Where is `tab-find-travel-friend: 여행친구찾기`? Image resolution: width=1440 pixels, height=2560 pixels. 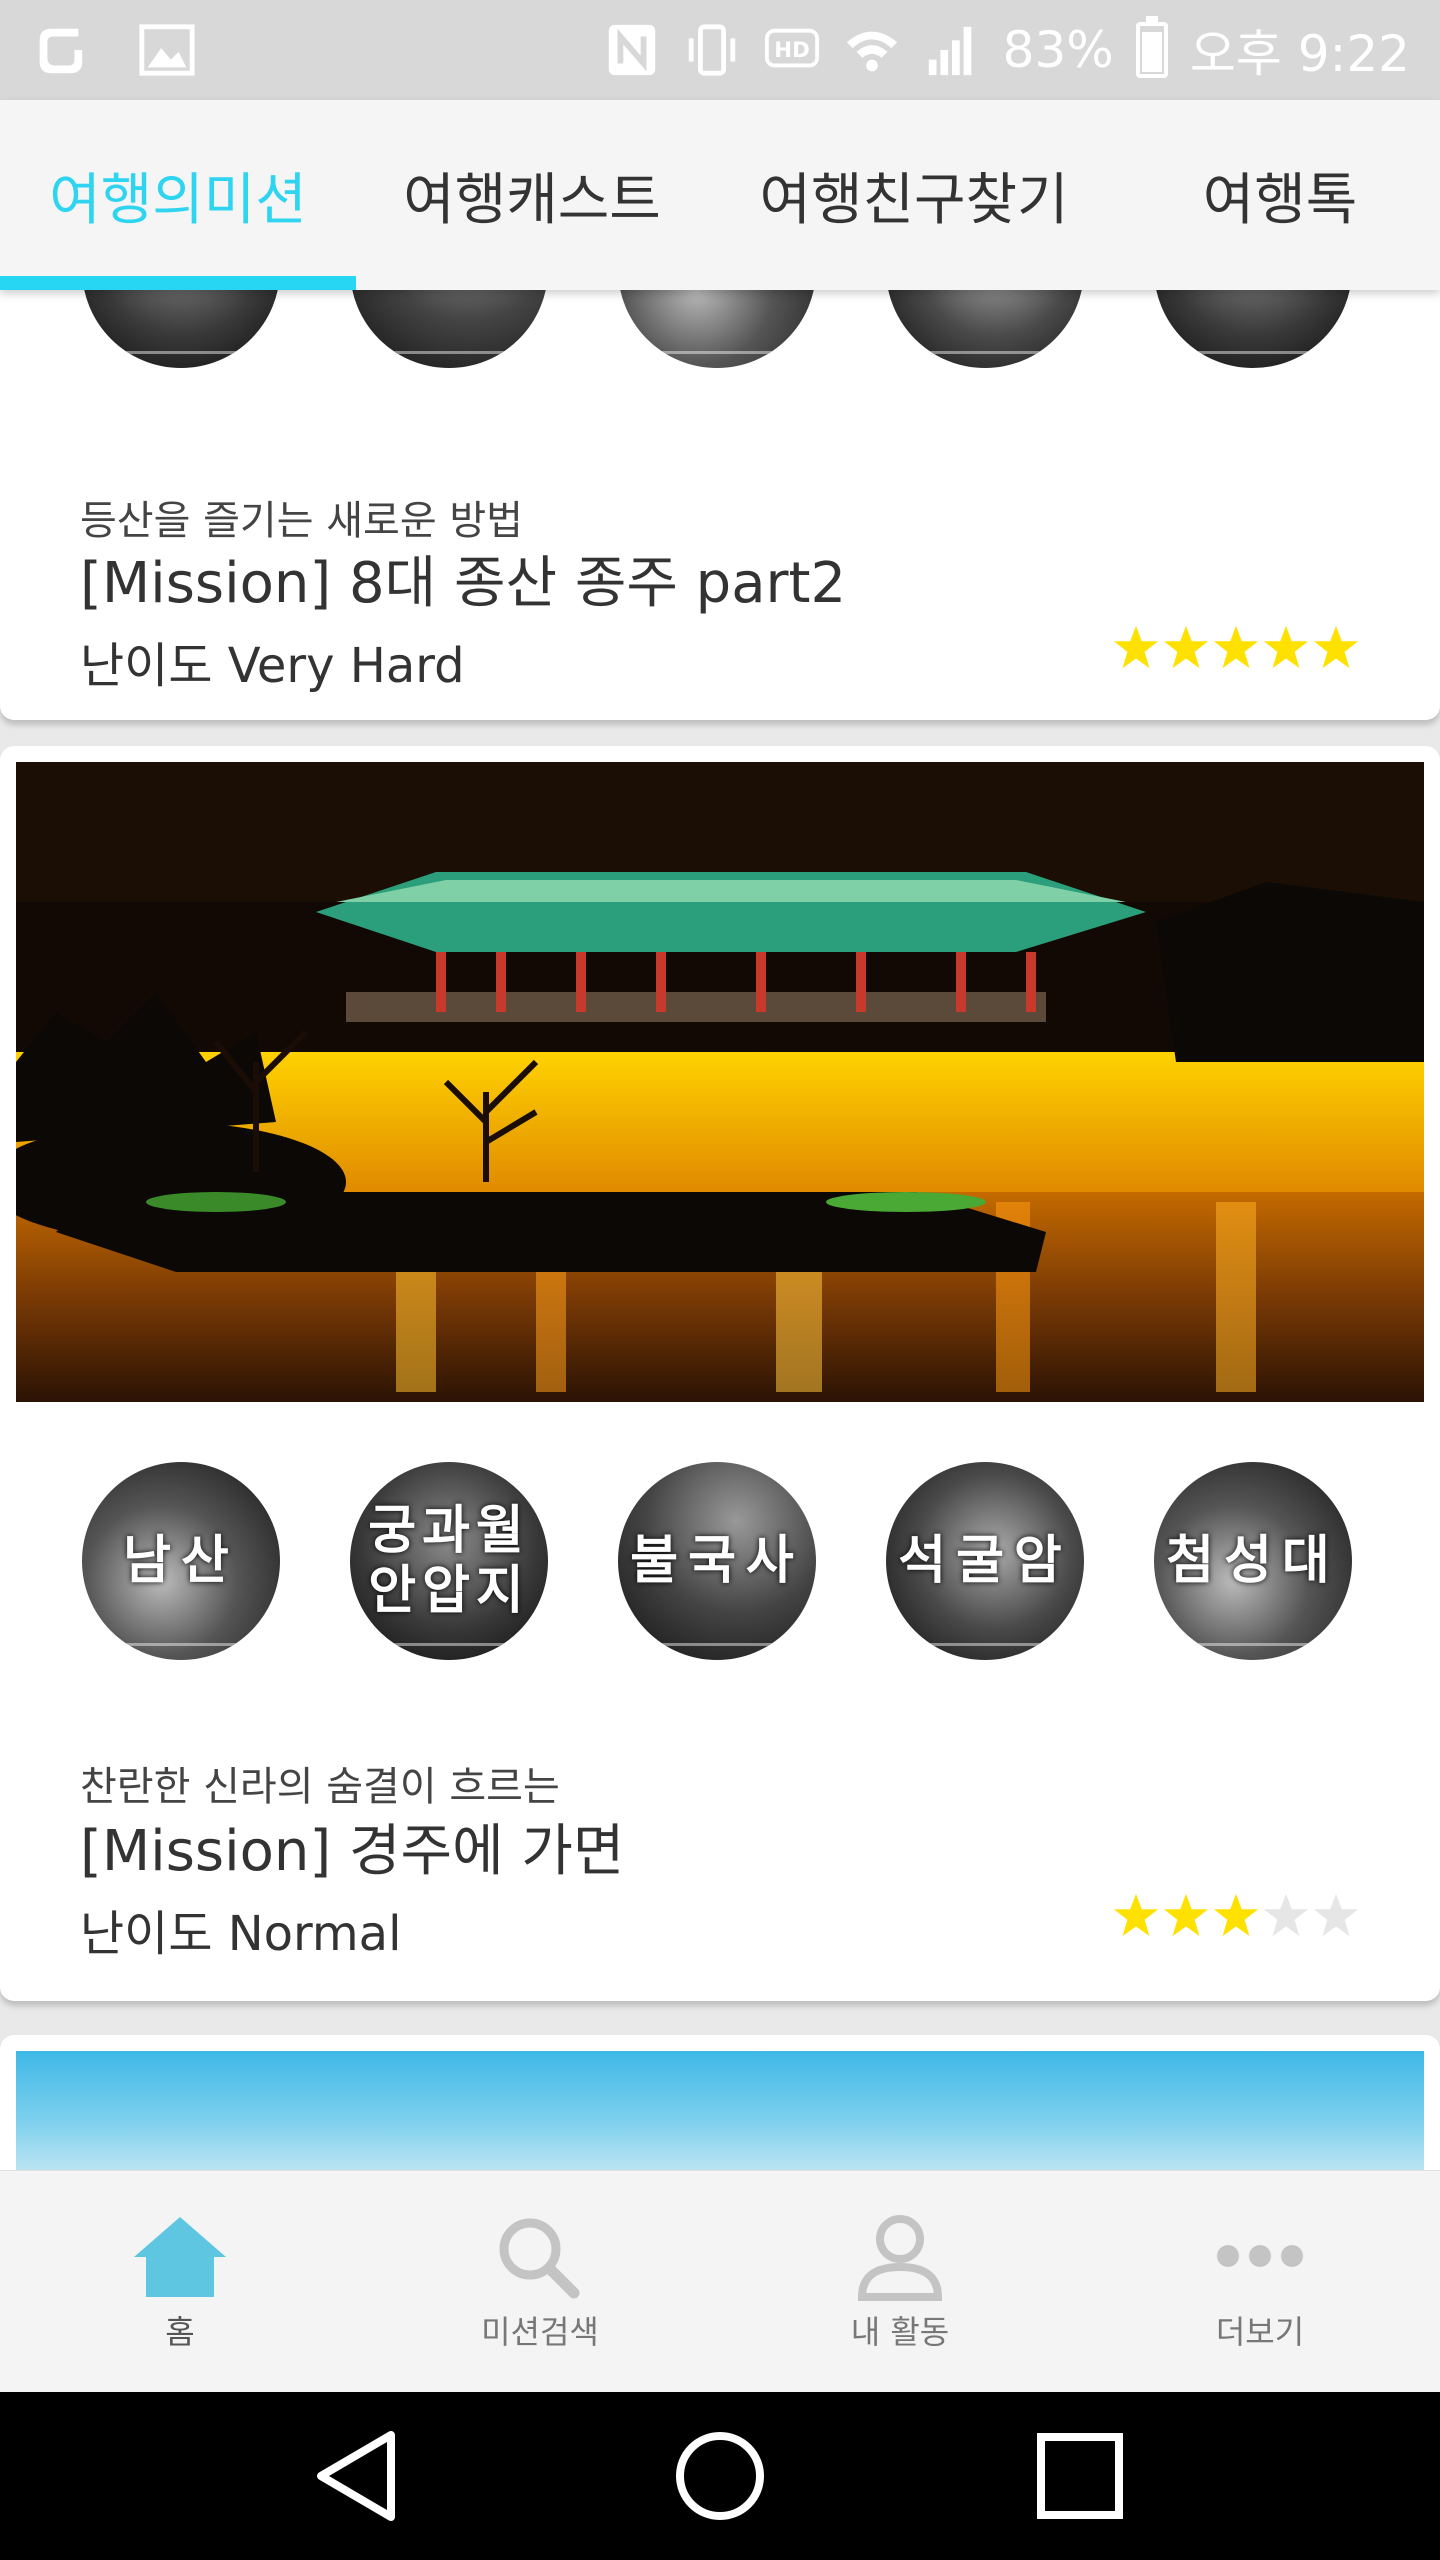
tab-find-travel-friend: 여행친구찾기 is located at coordinates (914, 195).